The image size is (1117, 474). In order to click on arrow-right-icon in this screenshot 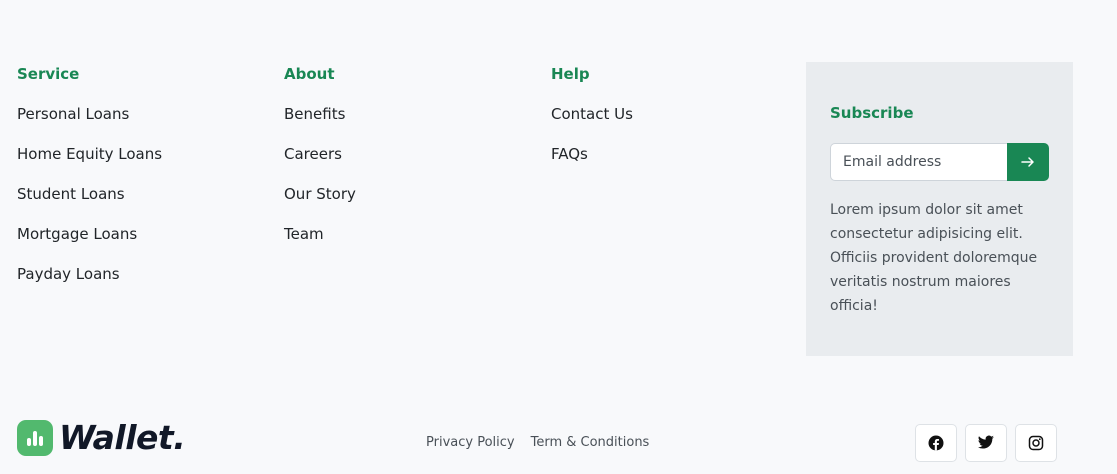, I will do `click(1027, 162)`.